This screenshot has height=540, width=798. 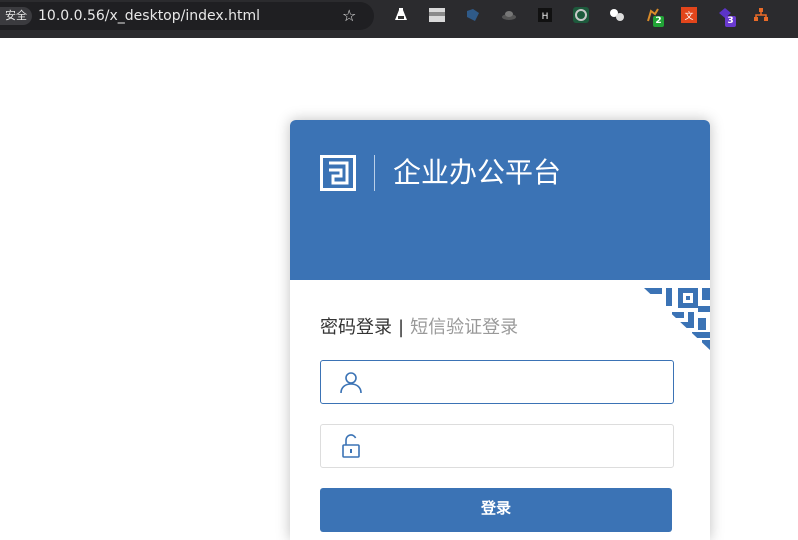 What do you see at coordinates (496, 510) in the screenshot?
I see `login-button: 登录` at bounding box center [496, 510].